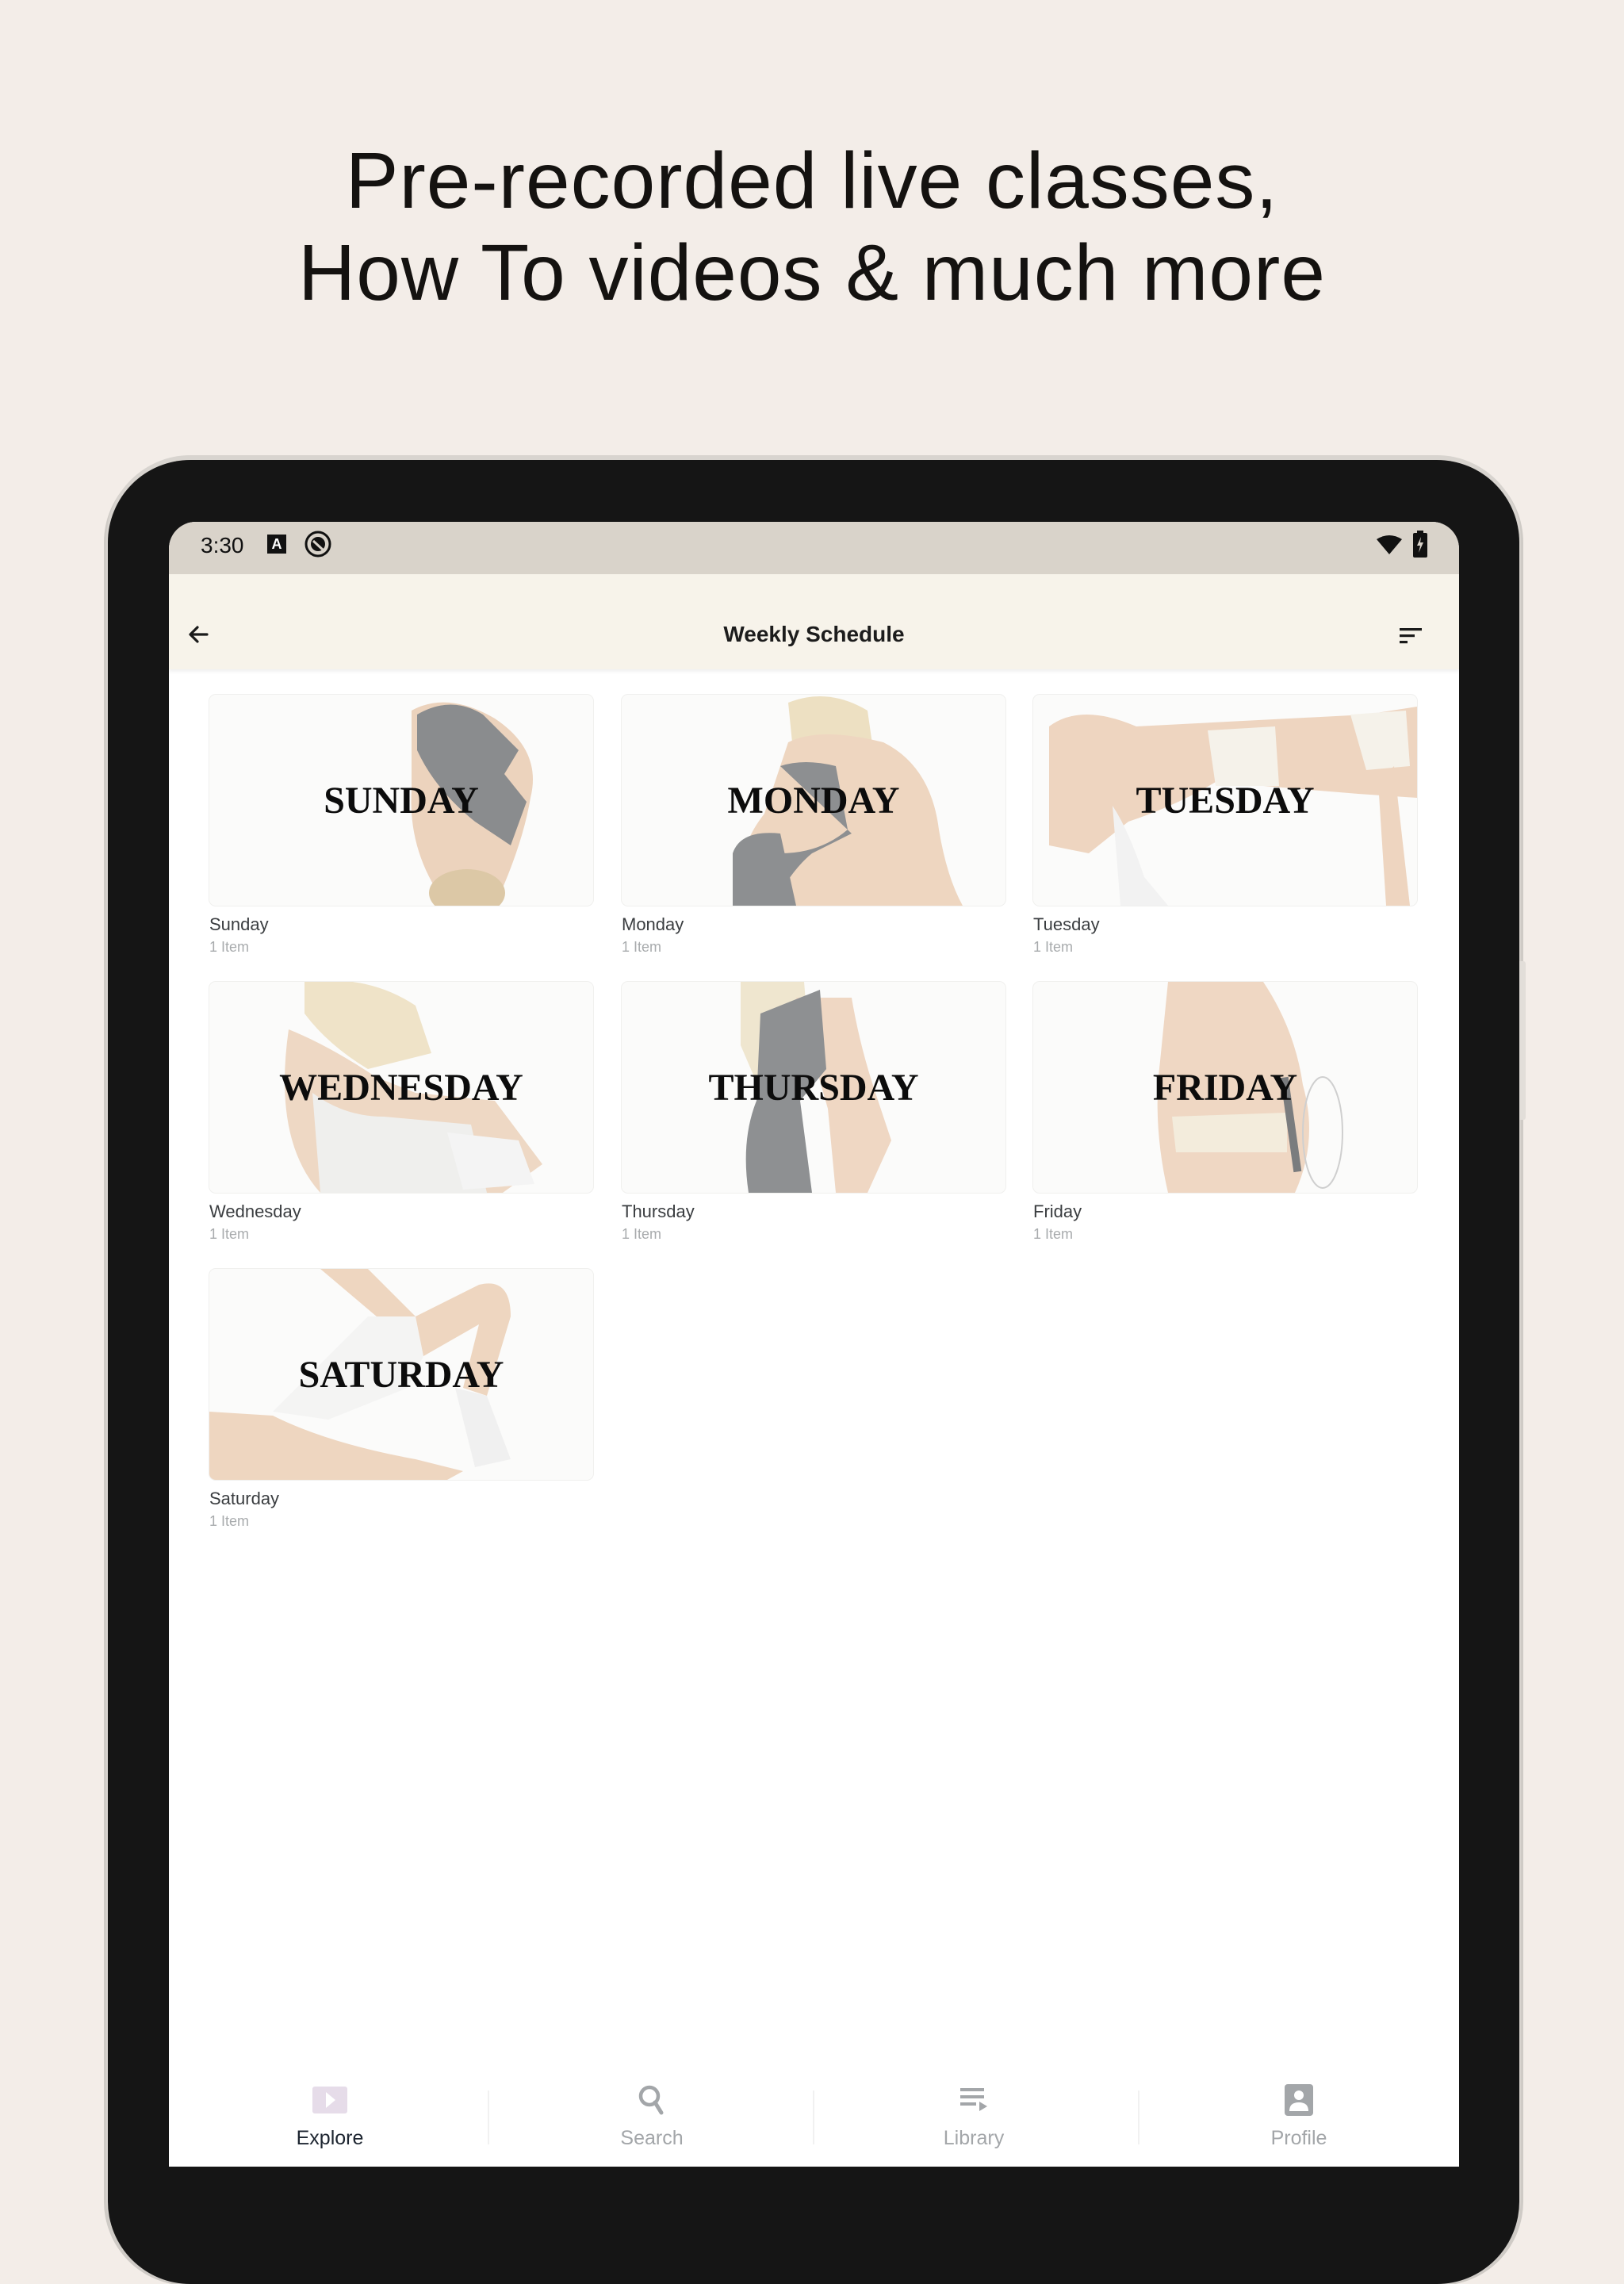 The width and height of the screenshot is (1624, 2284). I want to click on card-title: Wednesday, so click(255, 1211).